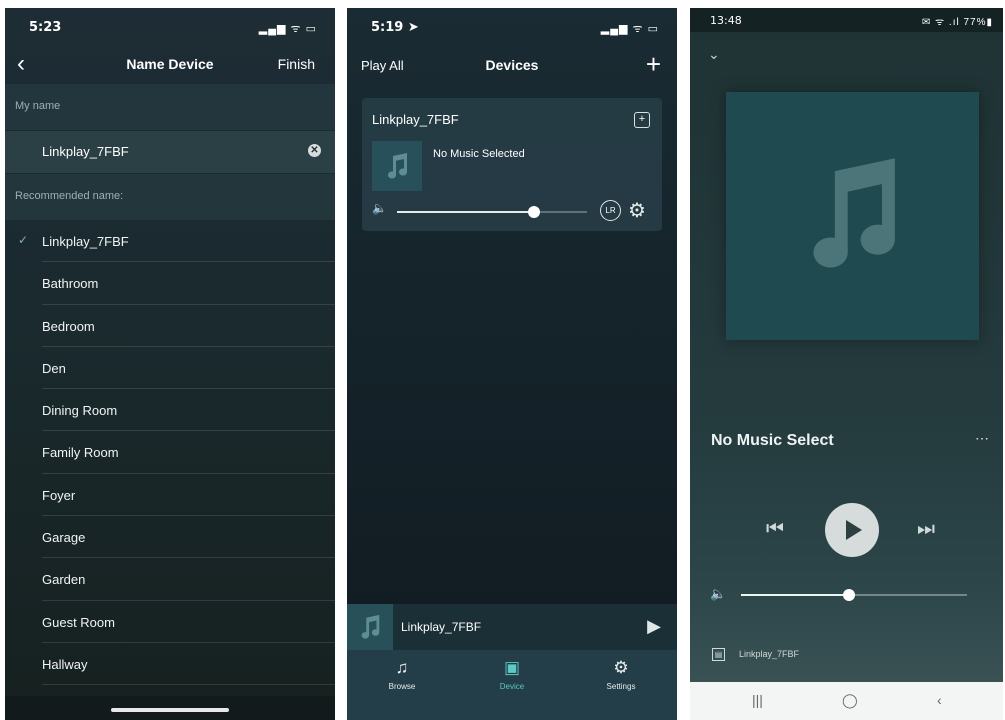  Describe the element at coordinates (512, 27) in the screenshot. I see `status-bar: 5:19 ➤ ▂▄▆ ᯤ ▭` at that location.